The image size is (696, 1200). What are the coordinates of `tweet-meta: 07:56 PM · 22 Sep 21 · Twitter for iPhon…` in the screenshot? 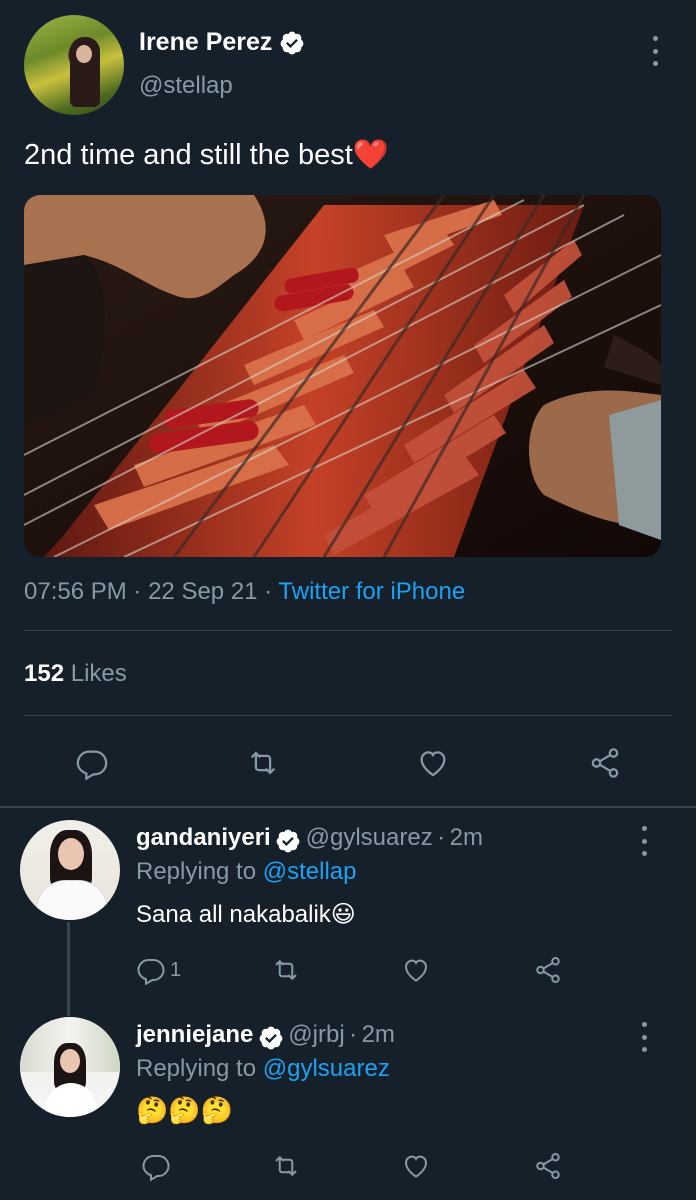 It's located at (244, 592).